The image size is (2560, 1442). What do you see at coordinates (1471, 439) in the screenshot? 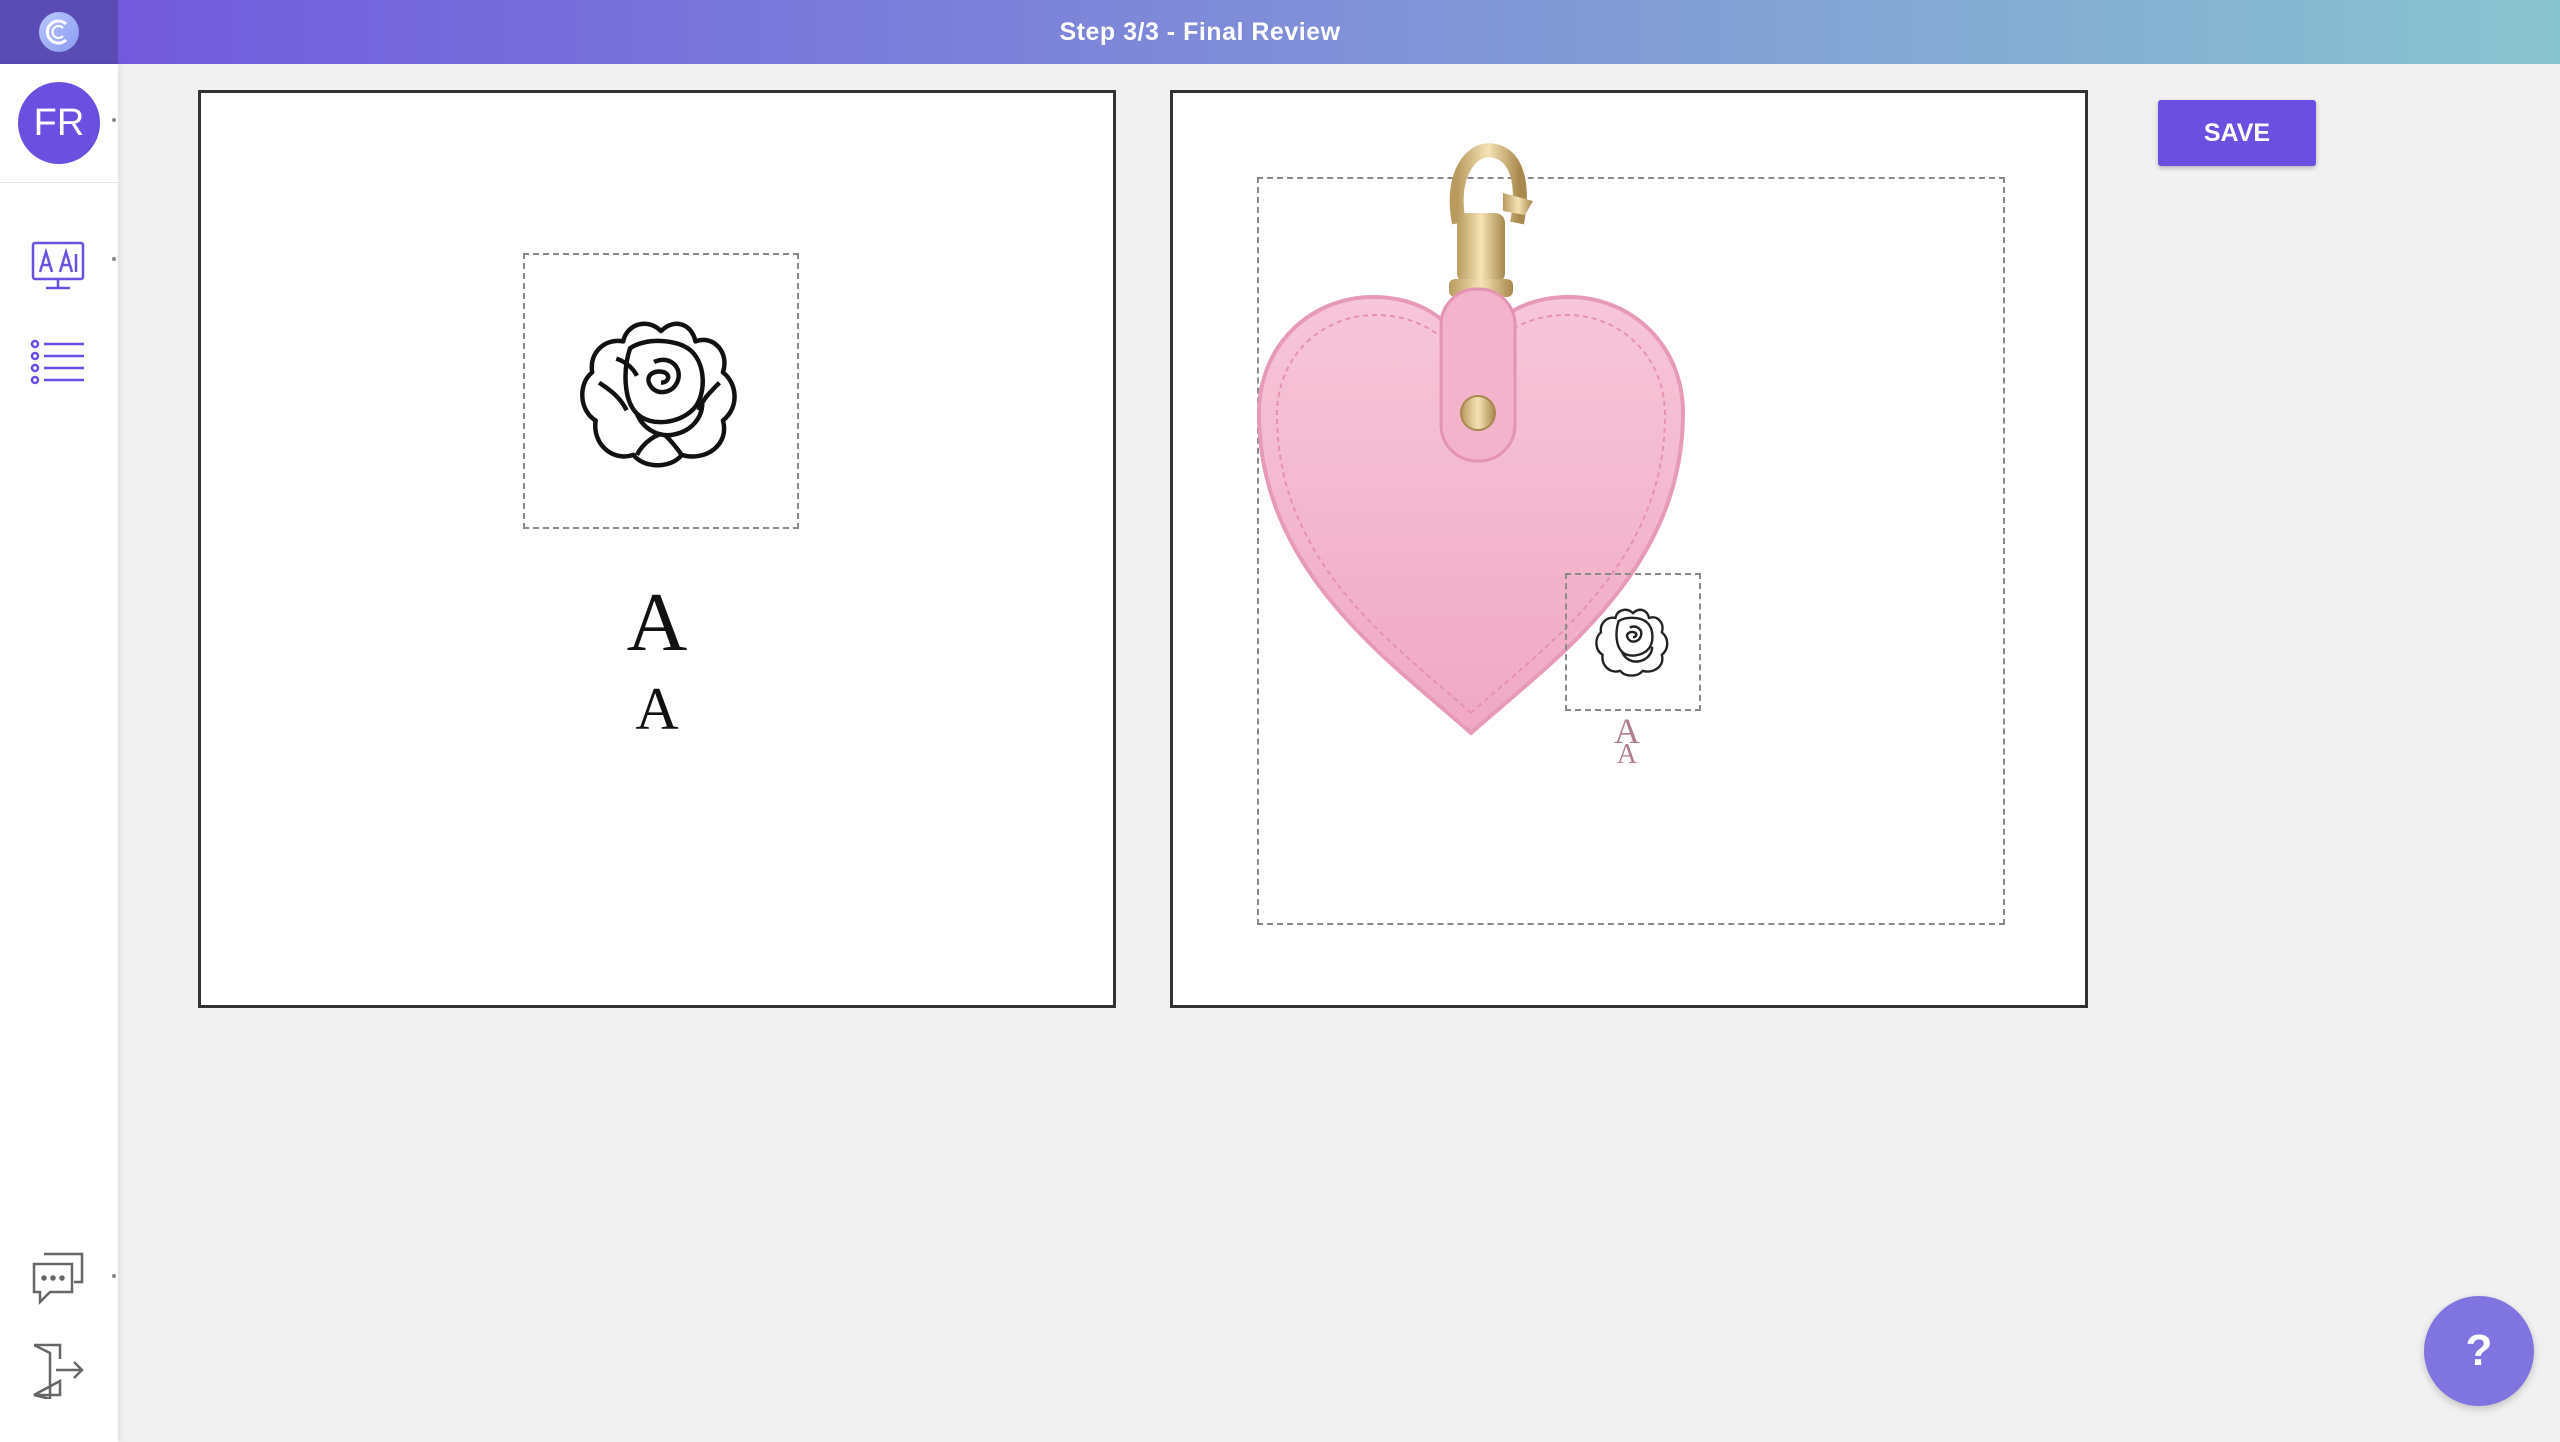
I see `heart-keychain-image` at bounding box center [1471, 439].